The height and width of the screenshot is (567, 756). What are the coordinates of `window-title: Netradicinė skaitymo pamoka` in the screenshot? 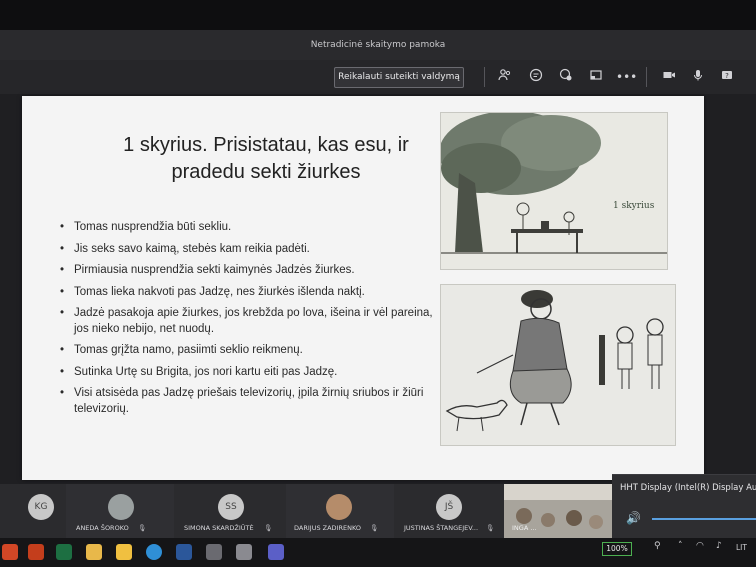 It's located at (378, 45).